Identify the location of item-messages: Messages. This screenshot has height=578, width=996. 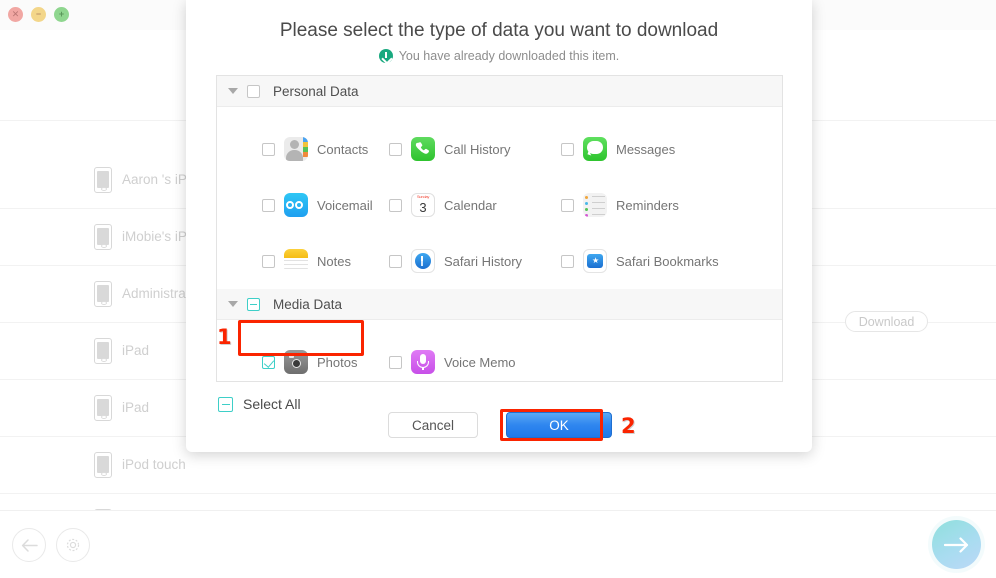
(647, 149).